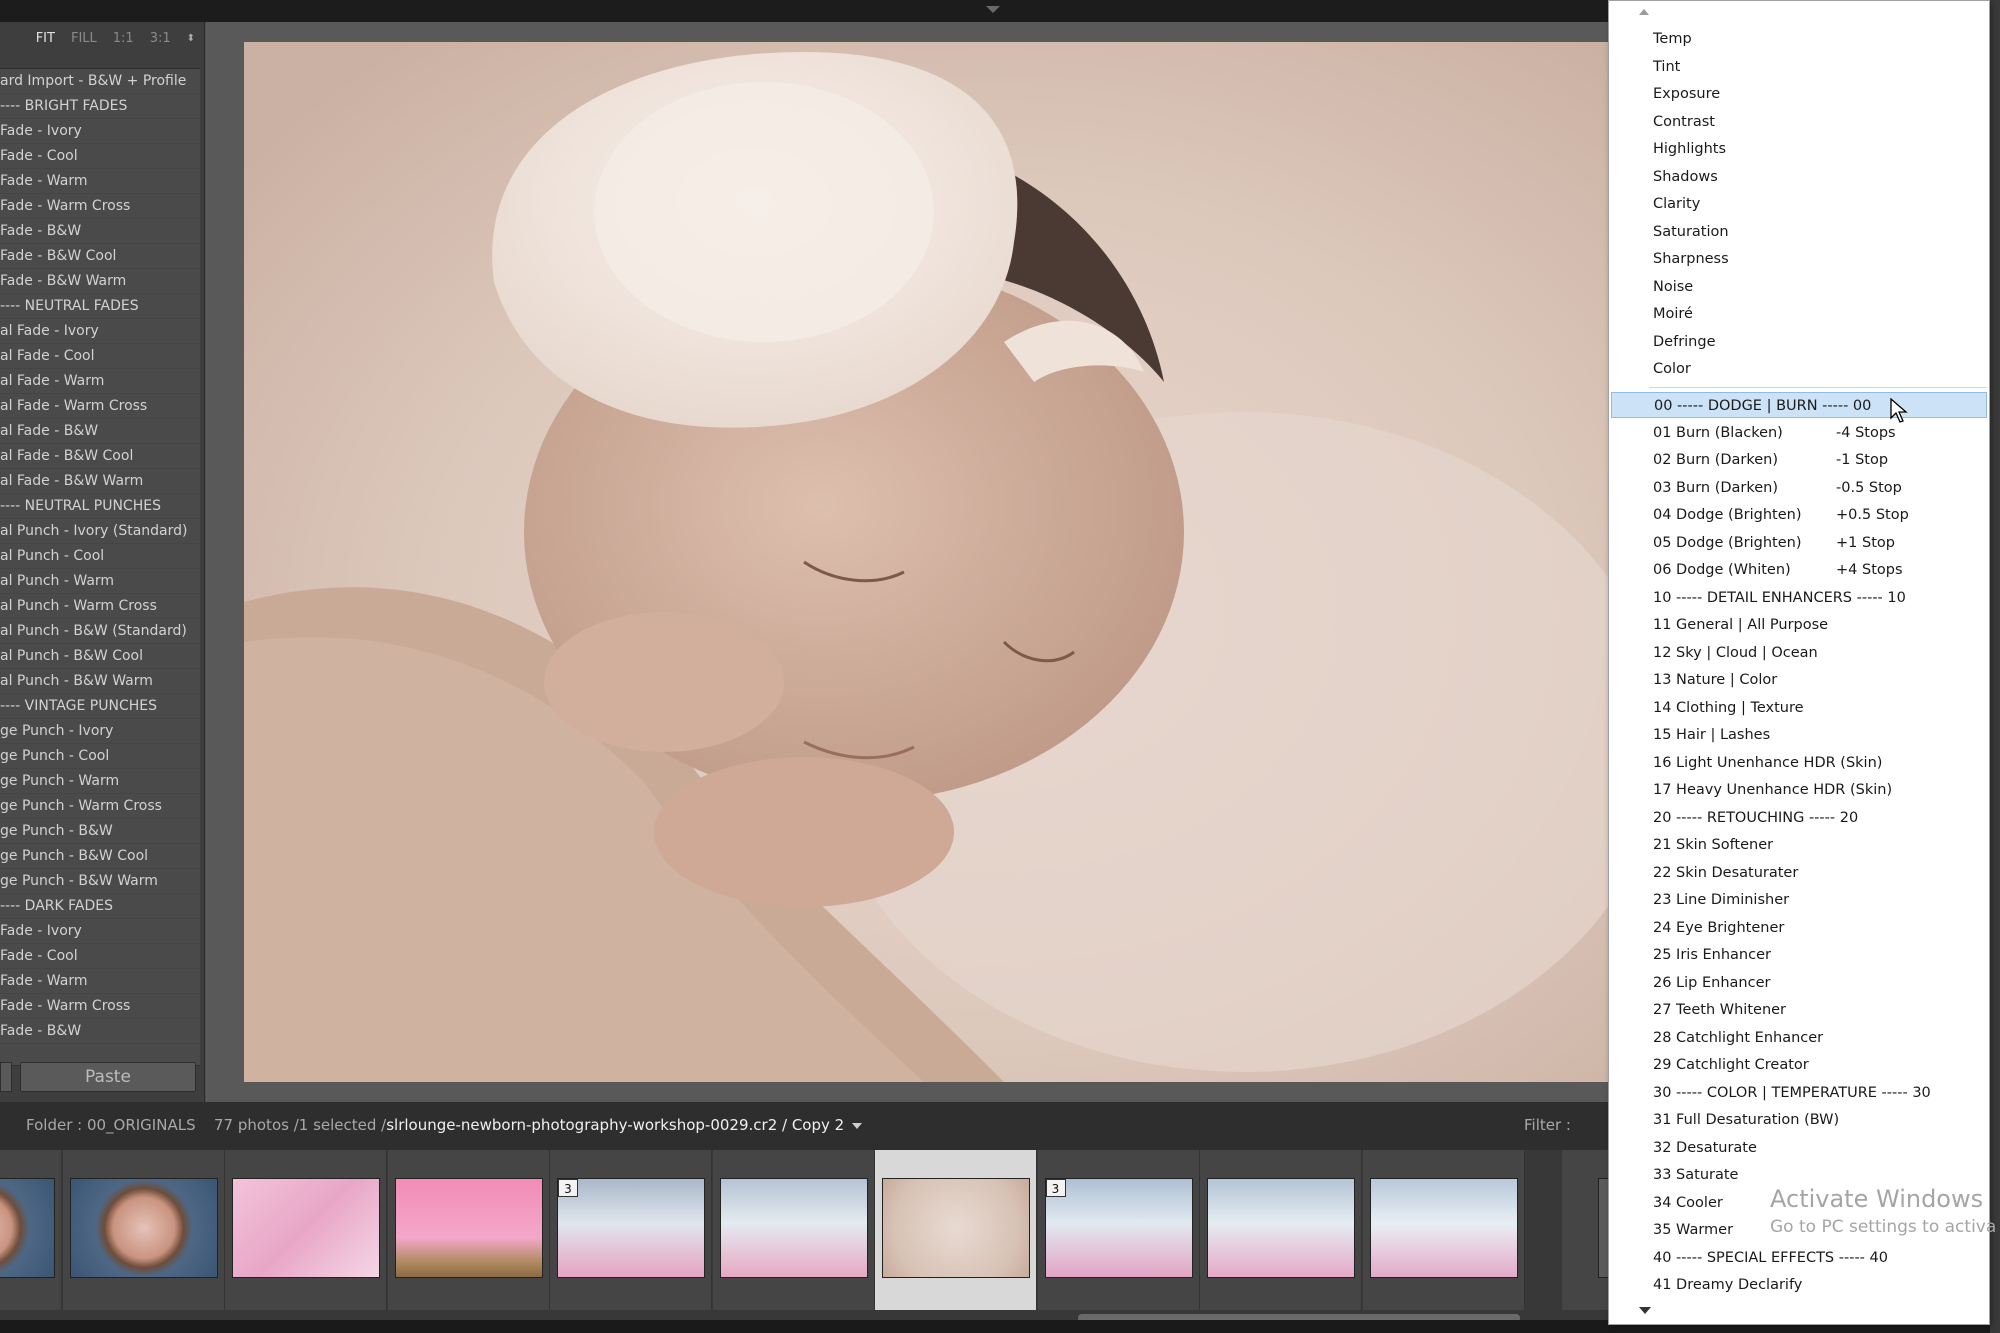 The height and width of the screenshot is (1333, 2000). What do you see at coordinates (1799, 1120) in the screenshot?
I see `menu-item: 31 Full Desaturation (BW)` at bounding box center [1799, 1120].